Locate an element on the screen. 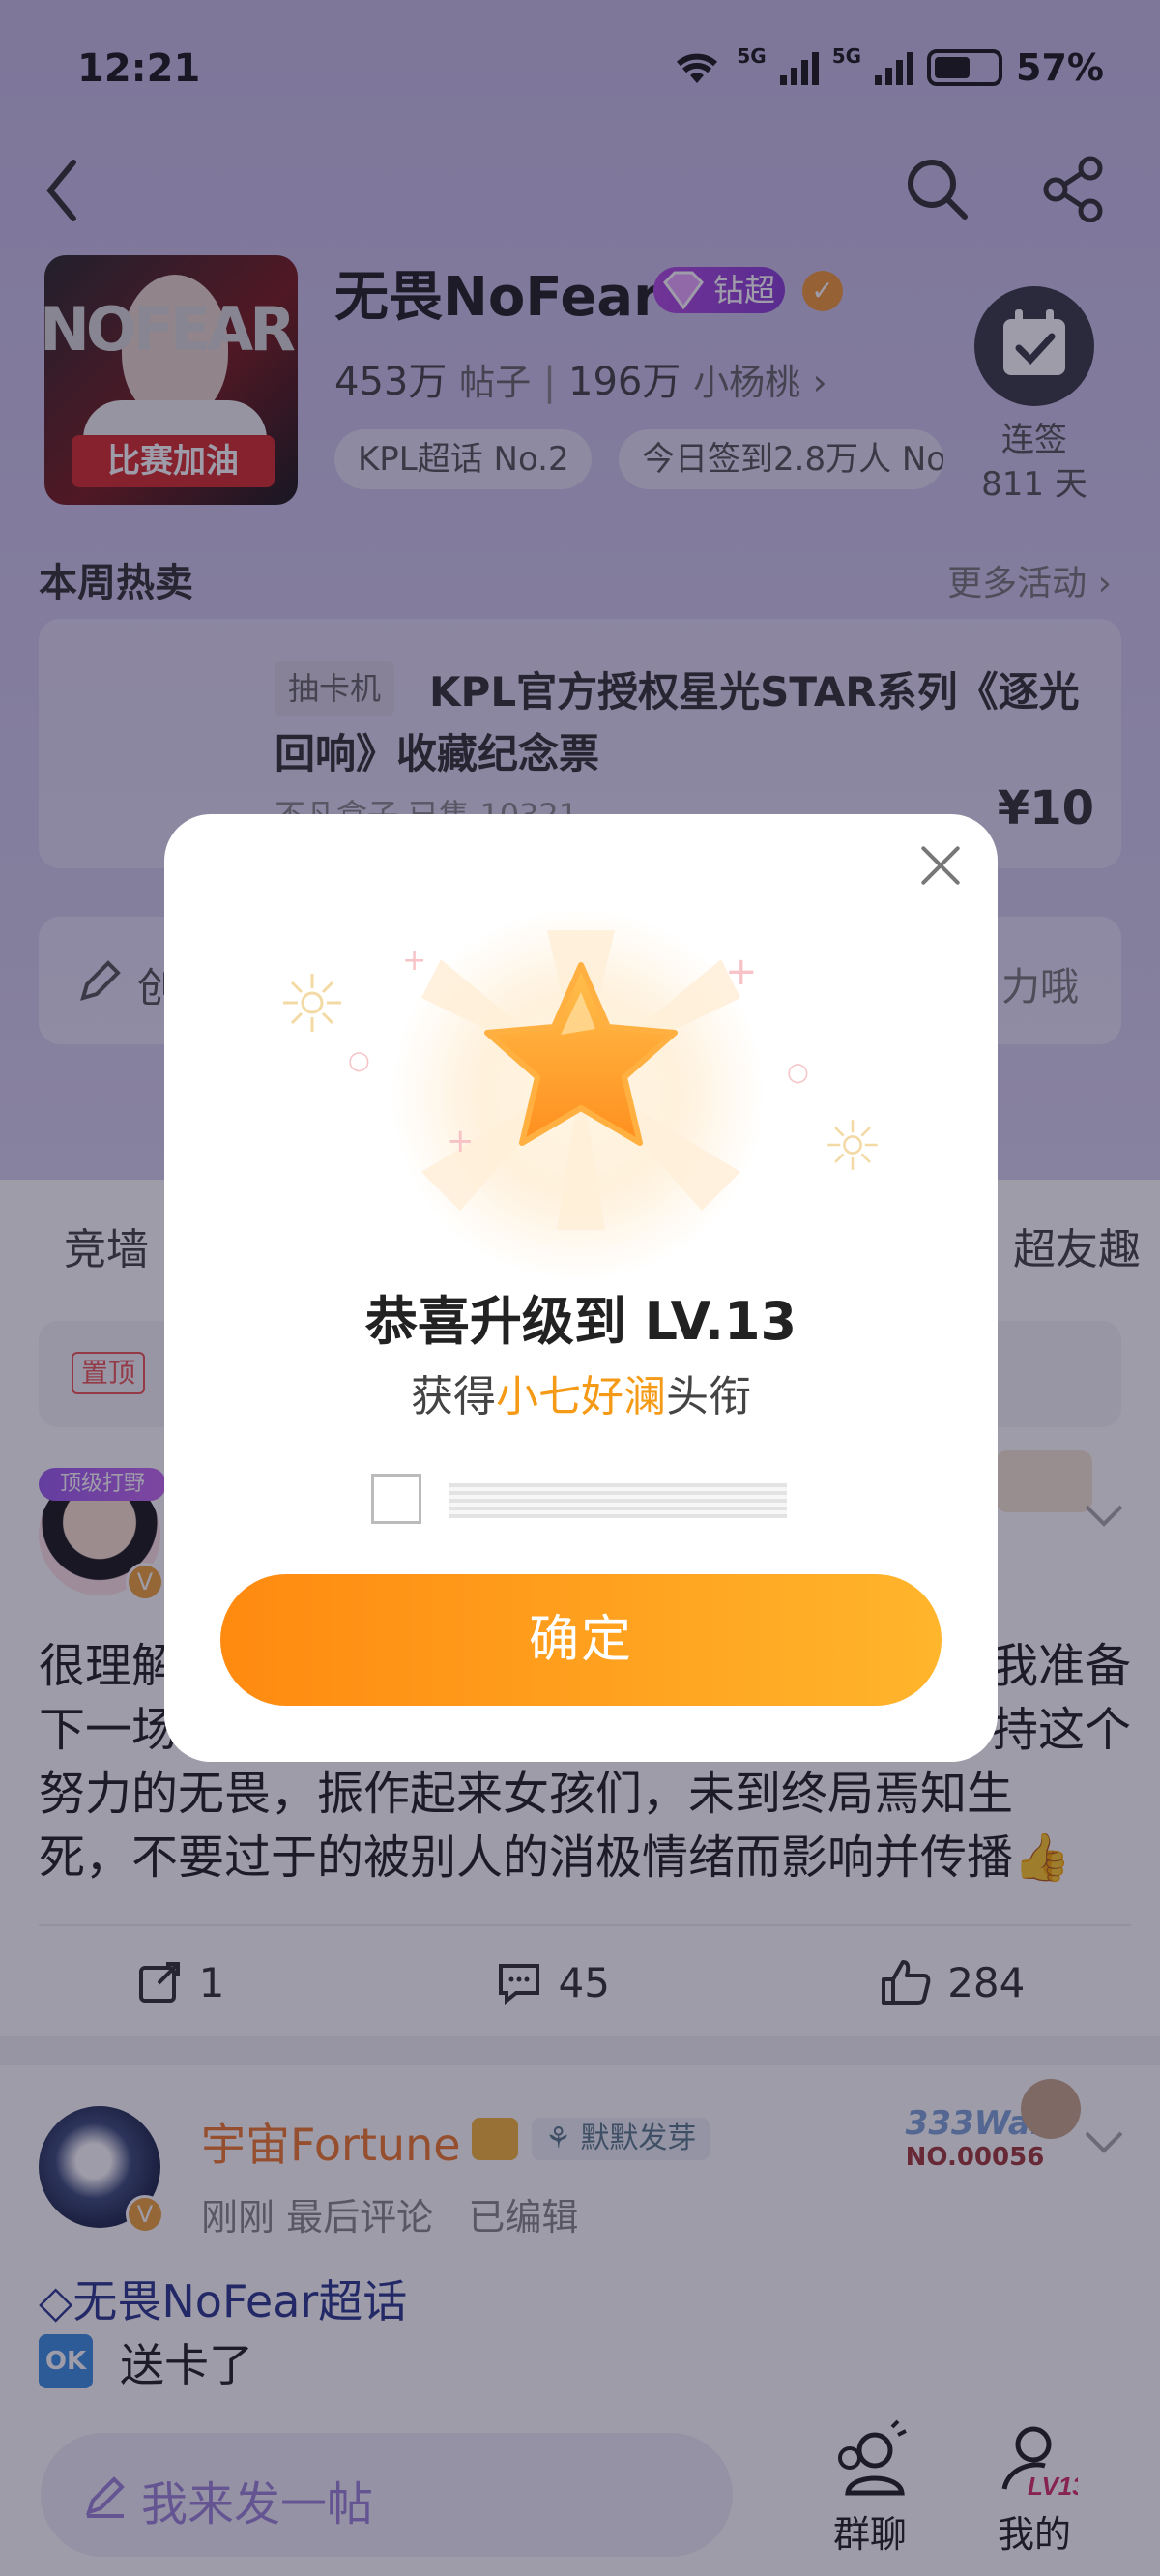  title-name: 小七好澜 is located at coordinates (581, 1396).